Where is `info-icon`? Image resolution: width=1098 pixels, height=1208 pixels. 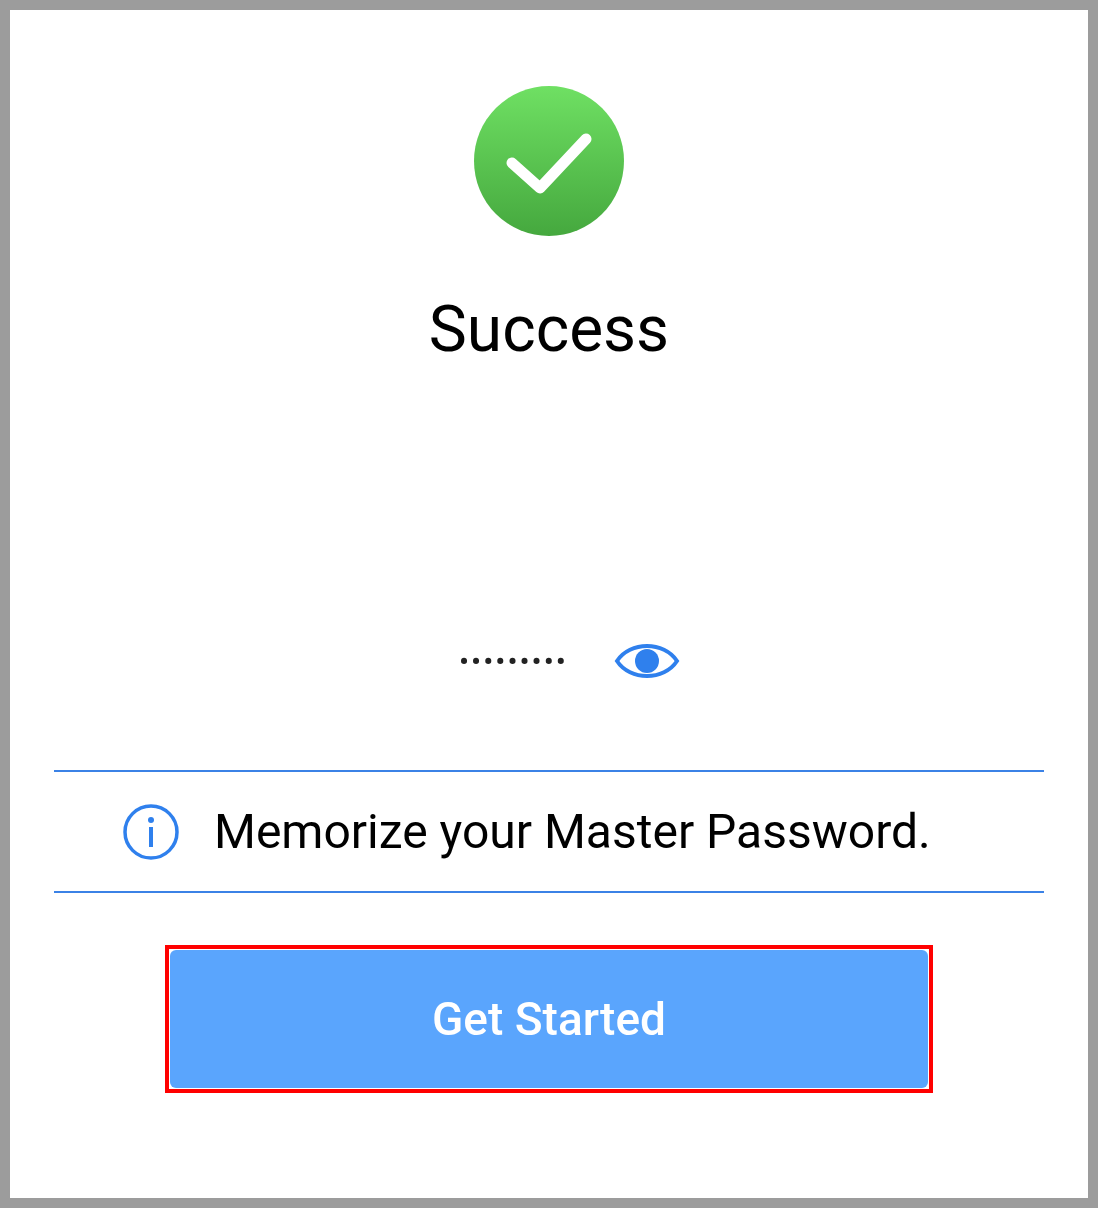
info-icon is located at coordinates (151, 831).